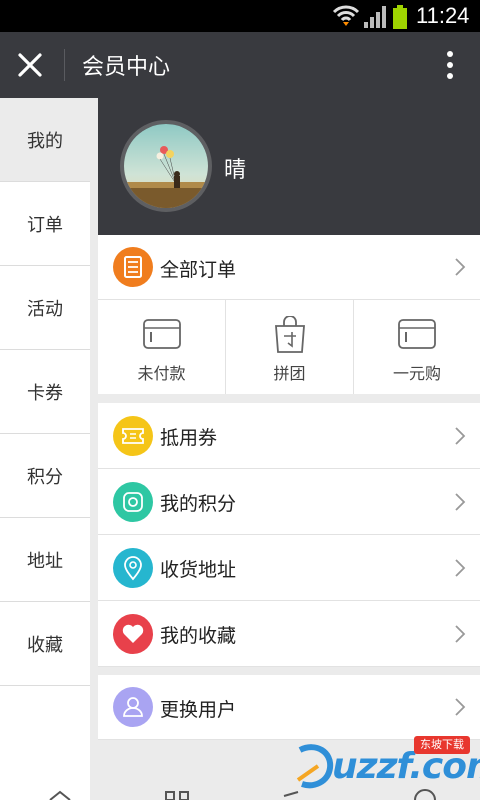  What do you see at coordinates (133, 436) in the screenshot?
I see `coupon-icon` at bounding box center [133, 436].